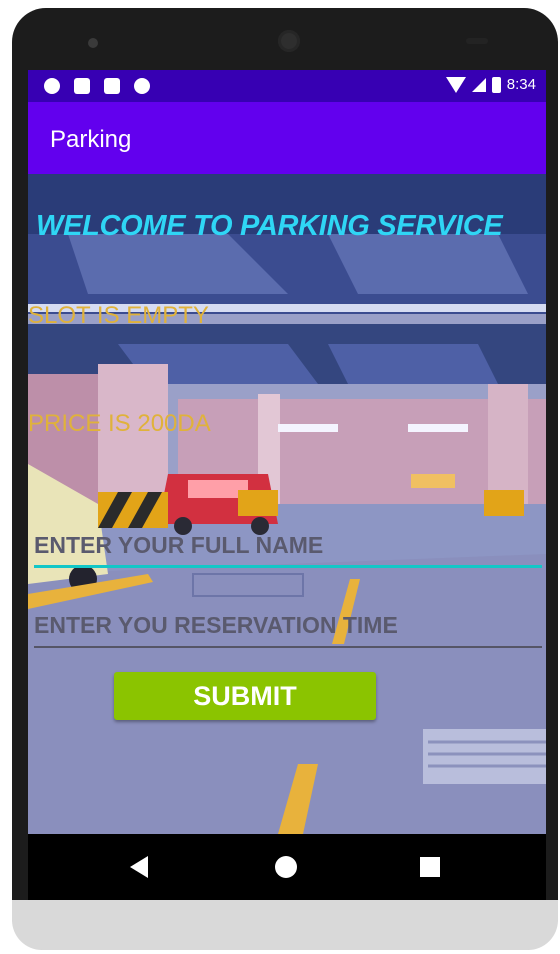 This screenshot has width=560, height=954. What do you see at coordinates (118, 315) in the screenshot?
I see `slot-status-text: SLOT IS EMPTY` at bounding box center [118, 315].